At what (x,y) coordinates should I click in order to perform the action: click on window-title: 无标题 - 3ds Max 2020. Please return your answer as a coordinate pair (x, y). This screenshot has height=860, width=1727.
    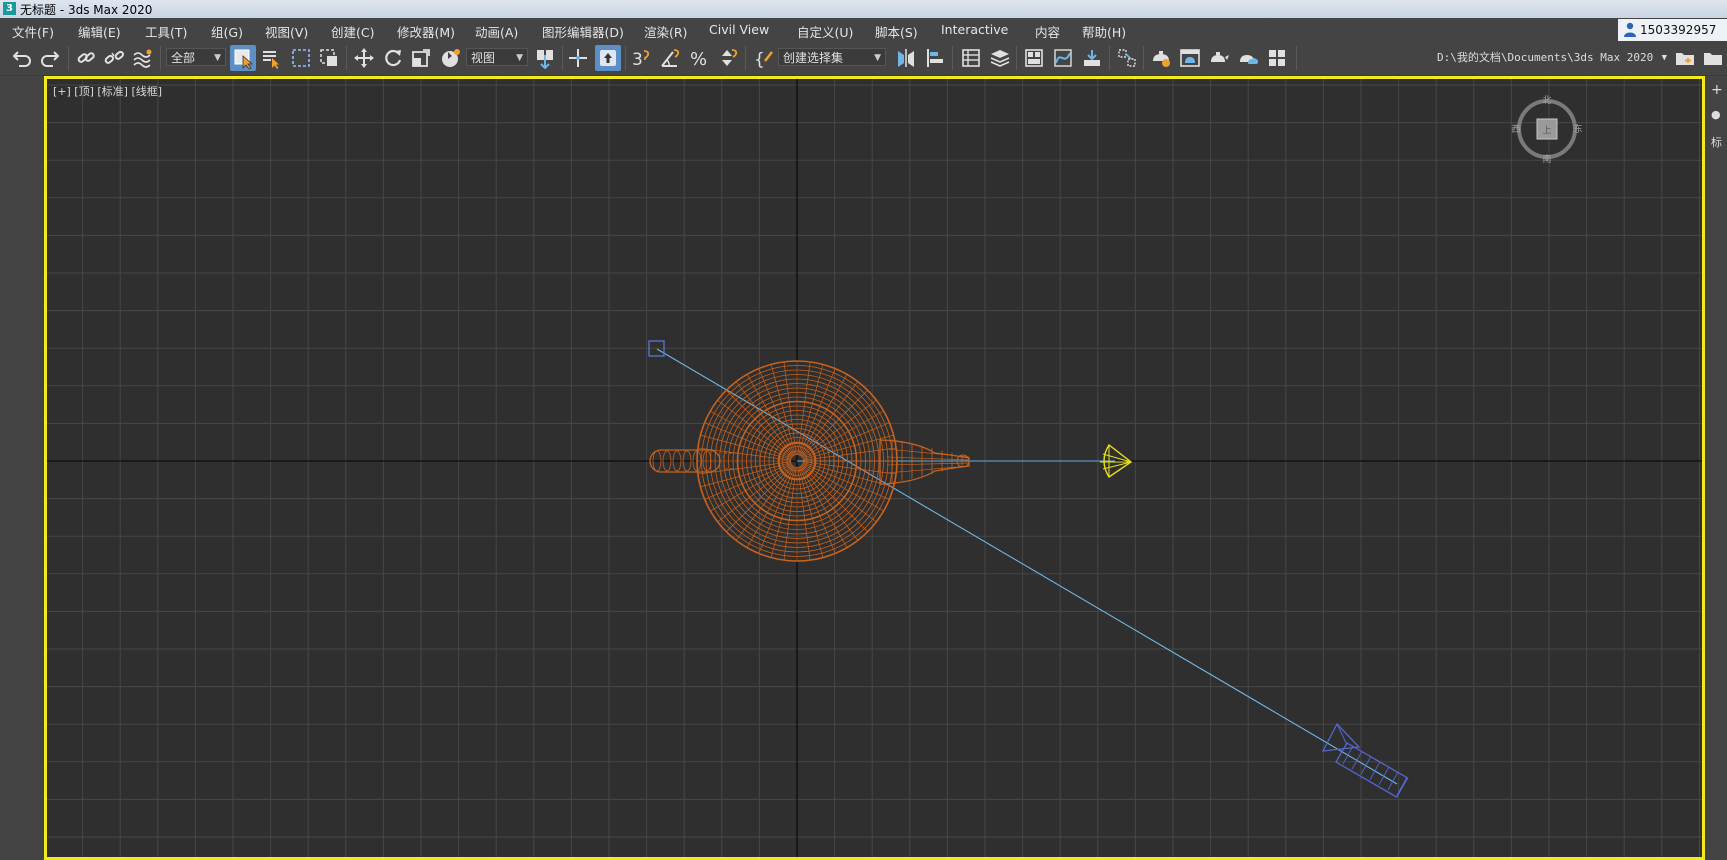
    Looking at the image, I should click on (86, 10).